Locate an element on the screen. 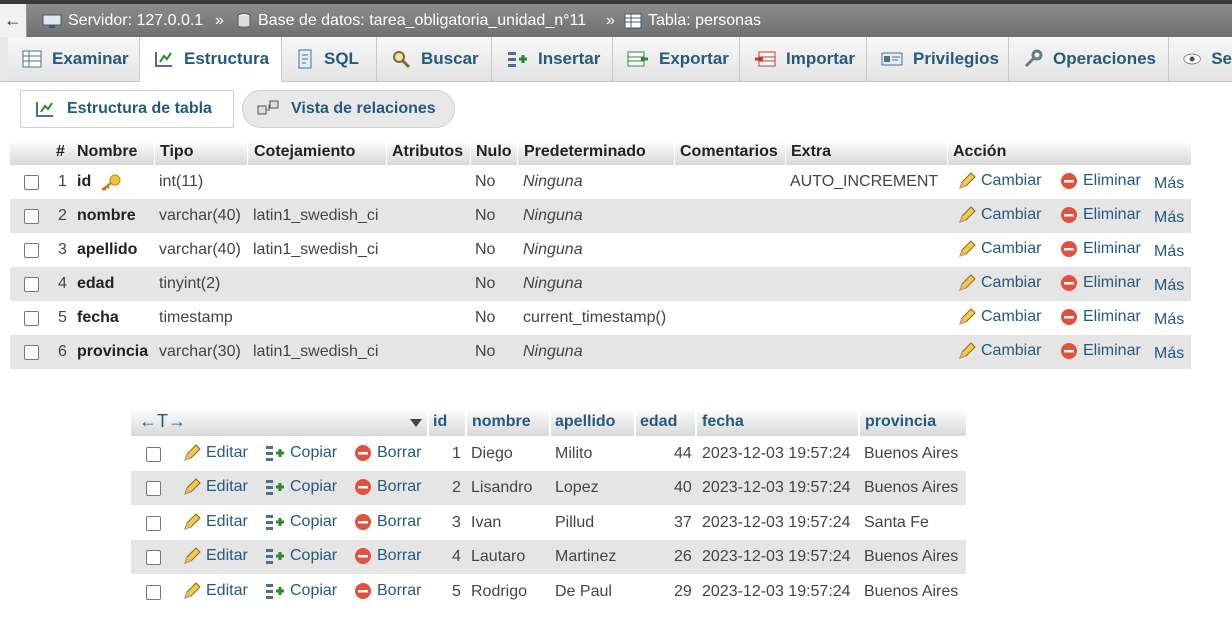 This screenshot has height=637, width=1232. col-fecha: fecha is located at coordinates (723, 422).